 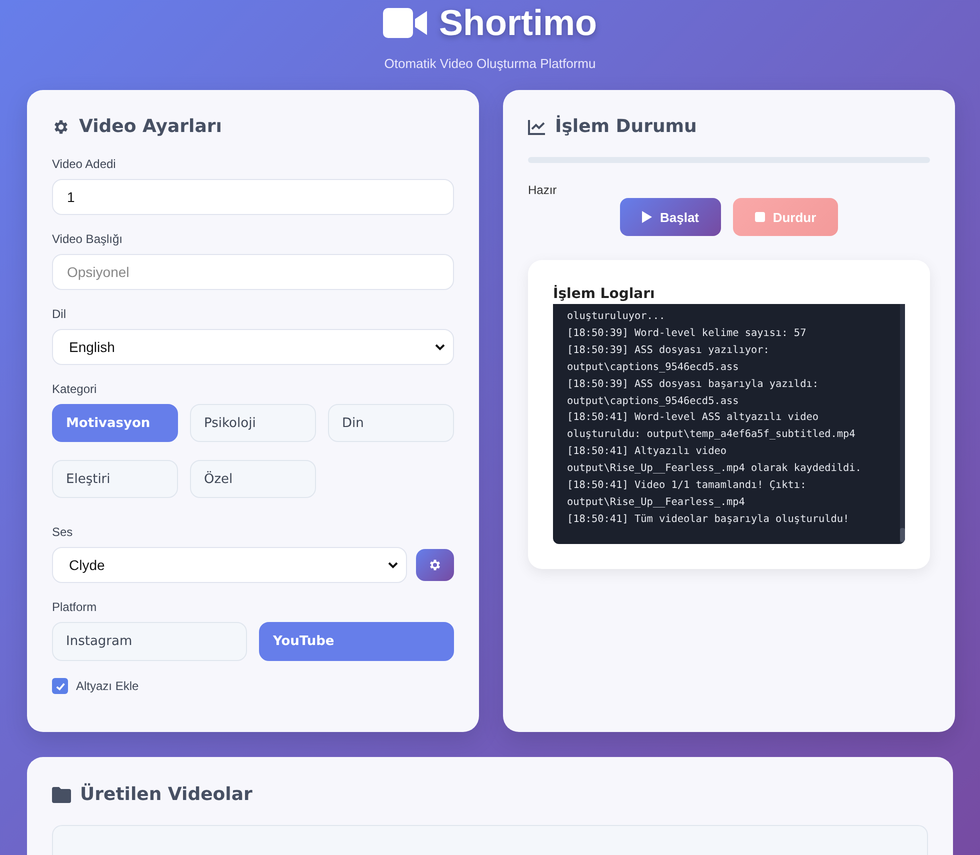 I want to click on check-icon, so click(x=60, y=686).